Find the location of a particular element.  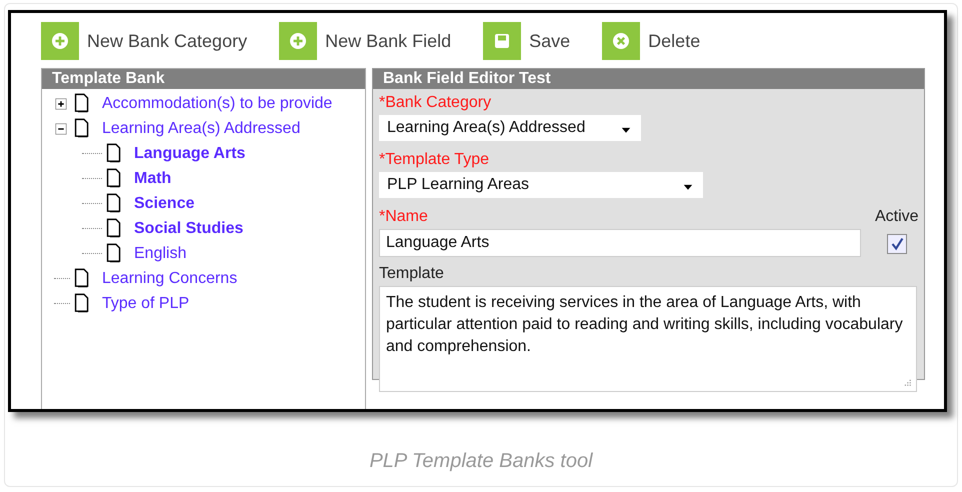

toolbar-label: New Bank Field is located at coordinates (388, 41).